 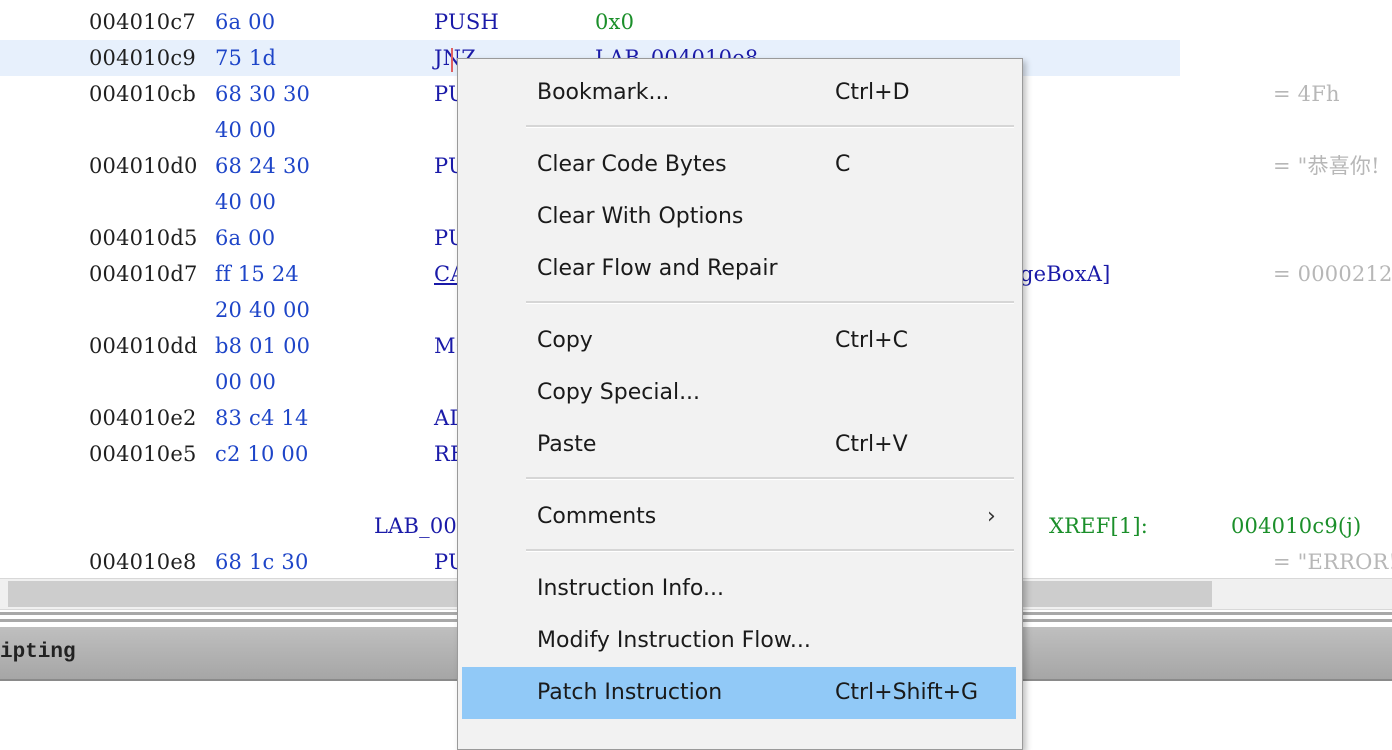 I want to click on menu-item-label: Paste, so click(x=567, y=444).